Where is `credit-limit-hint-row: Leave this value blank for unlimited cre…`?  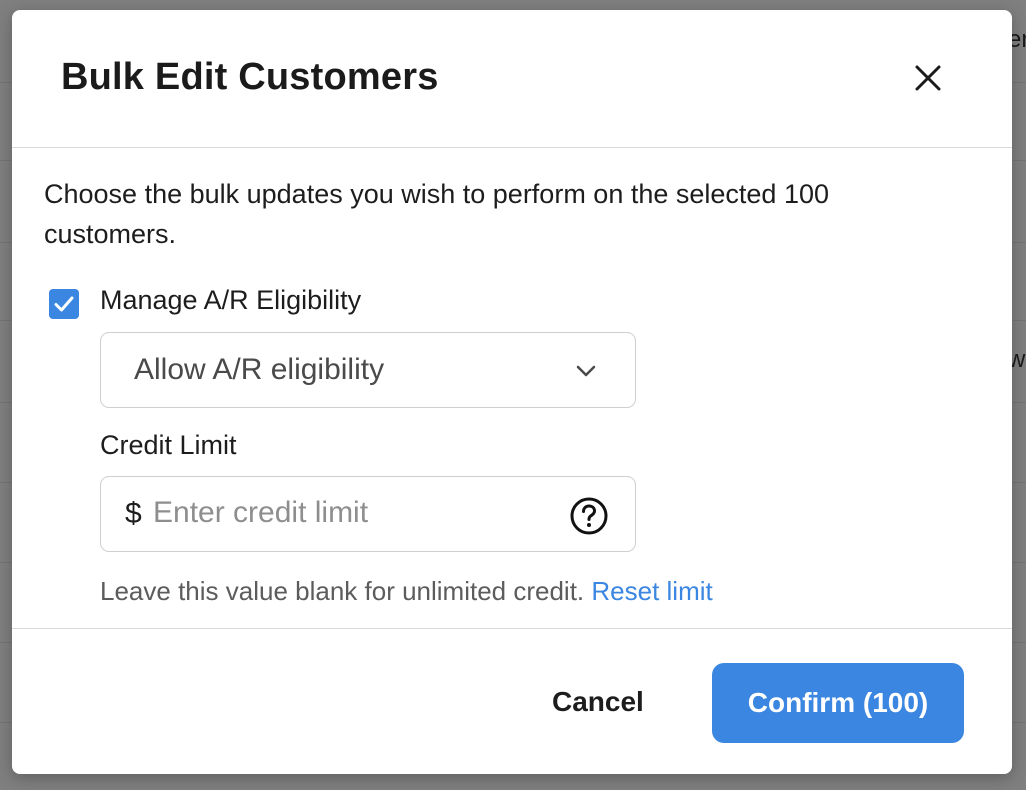 credit-limit-hint-row: Leave this value blank for unlimited cre… is located at coordinates (406, 591).